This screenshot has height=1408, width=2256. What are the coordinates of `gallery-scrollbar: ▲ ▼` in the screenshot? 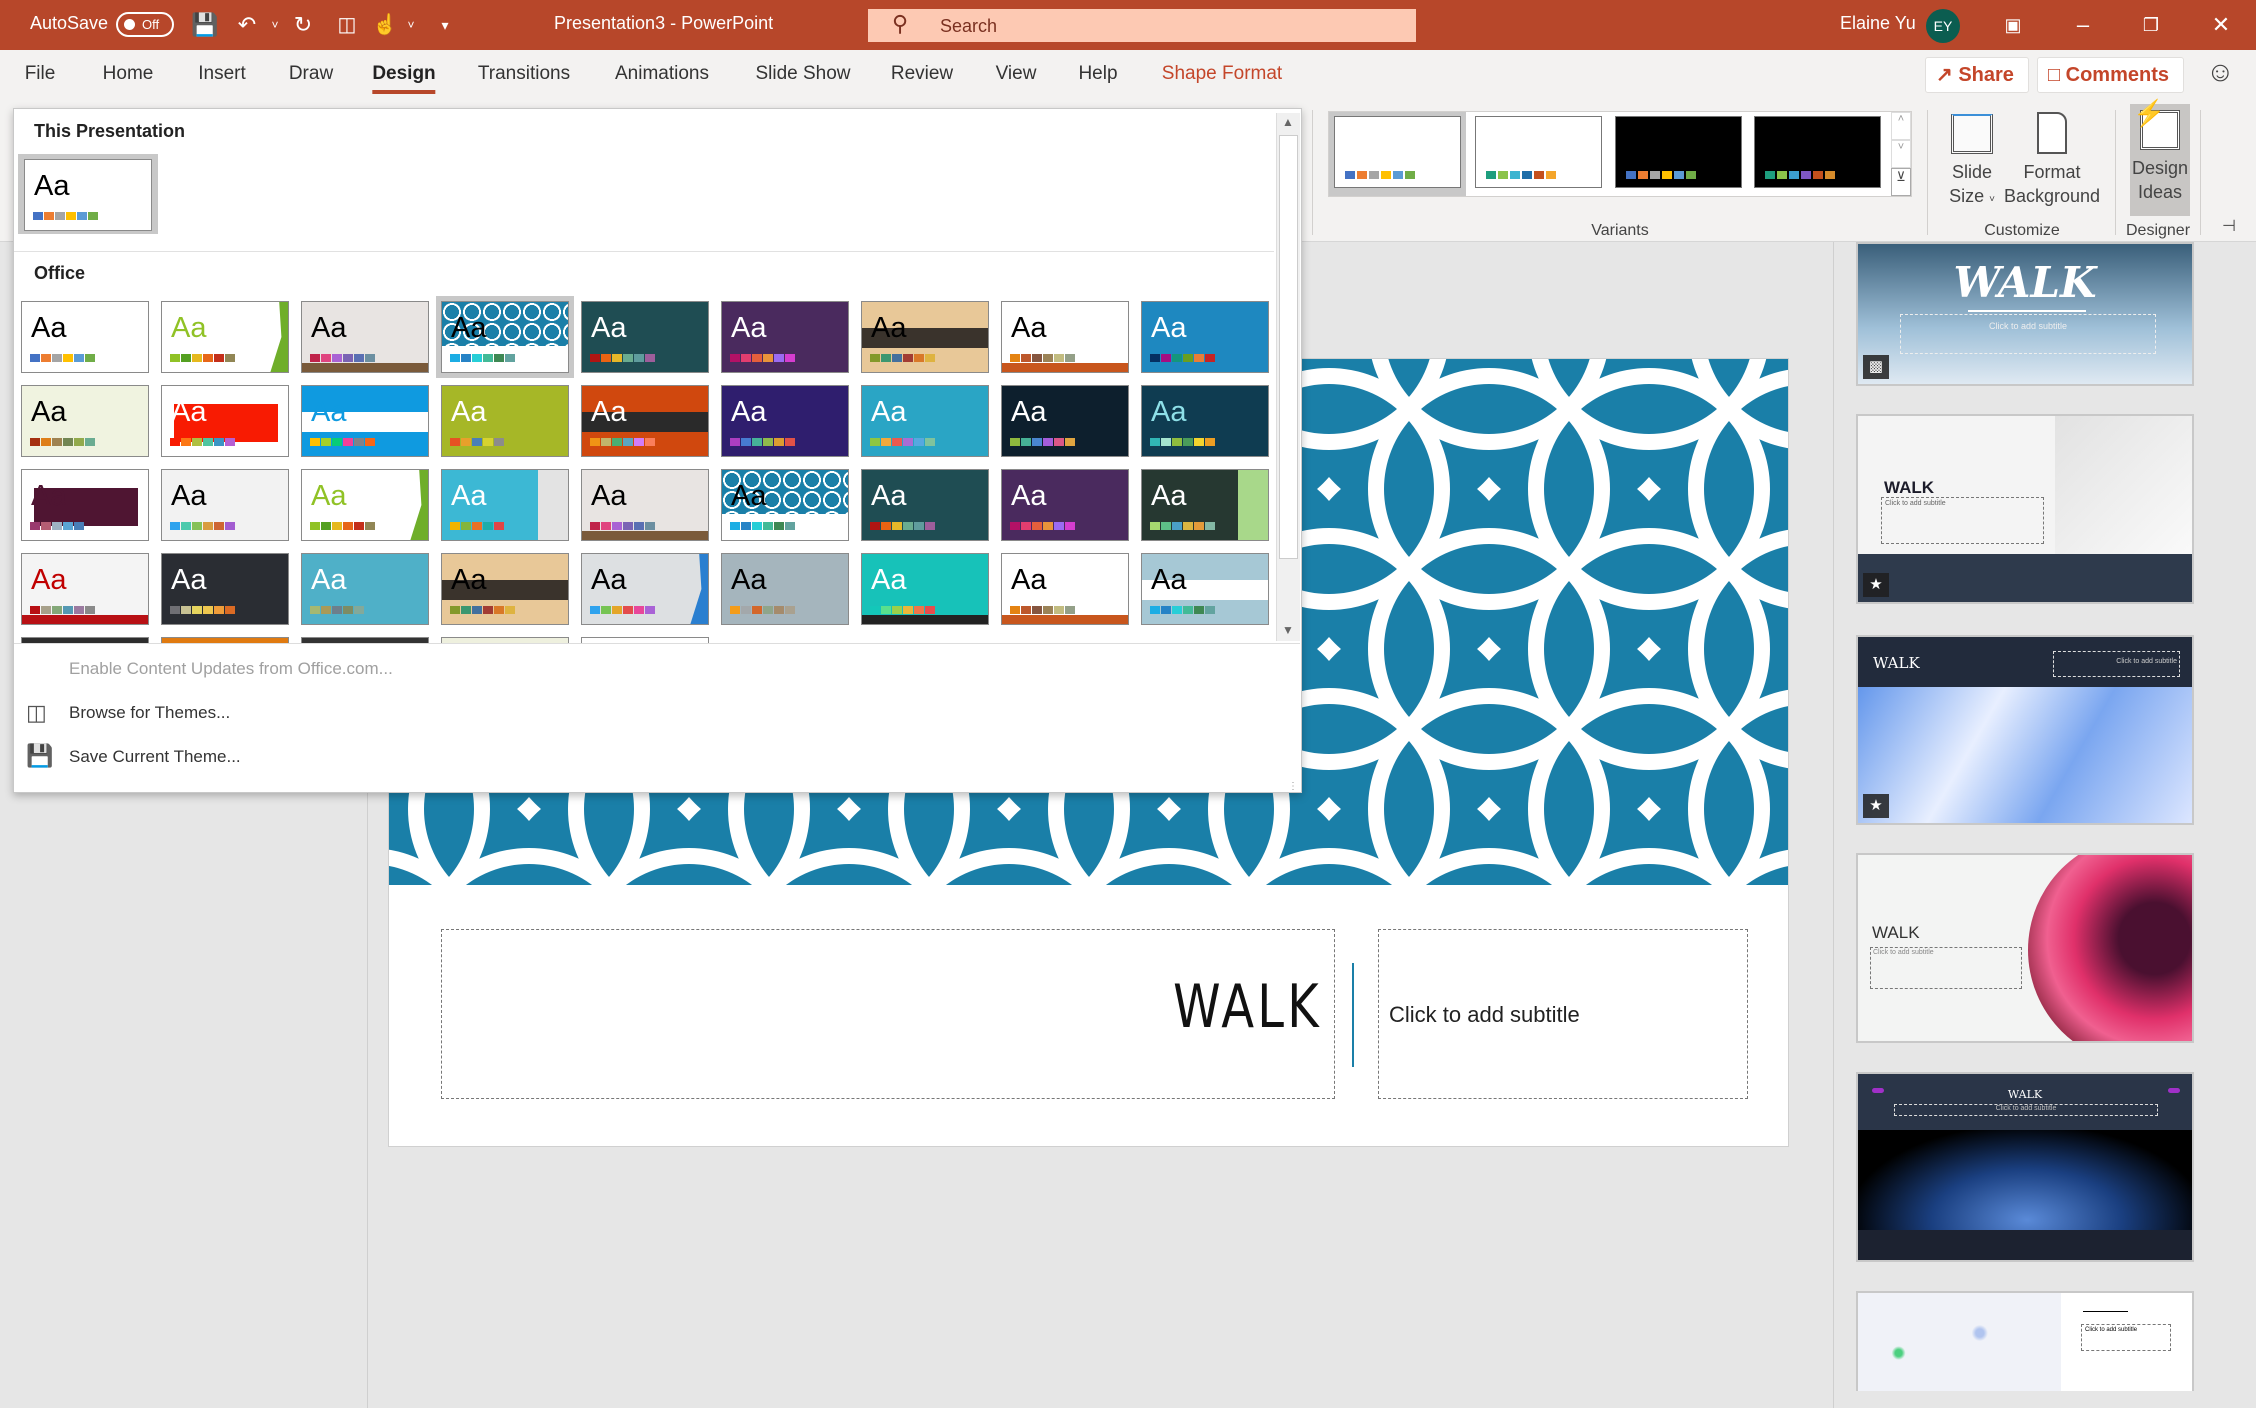 It's located at (1288, 377).